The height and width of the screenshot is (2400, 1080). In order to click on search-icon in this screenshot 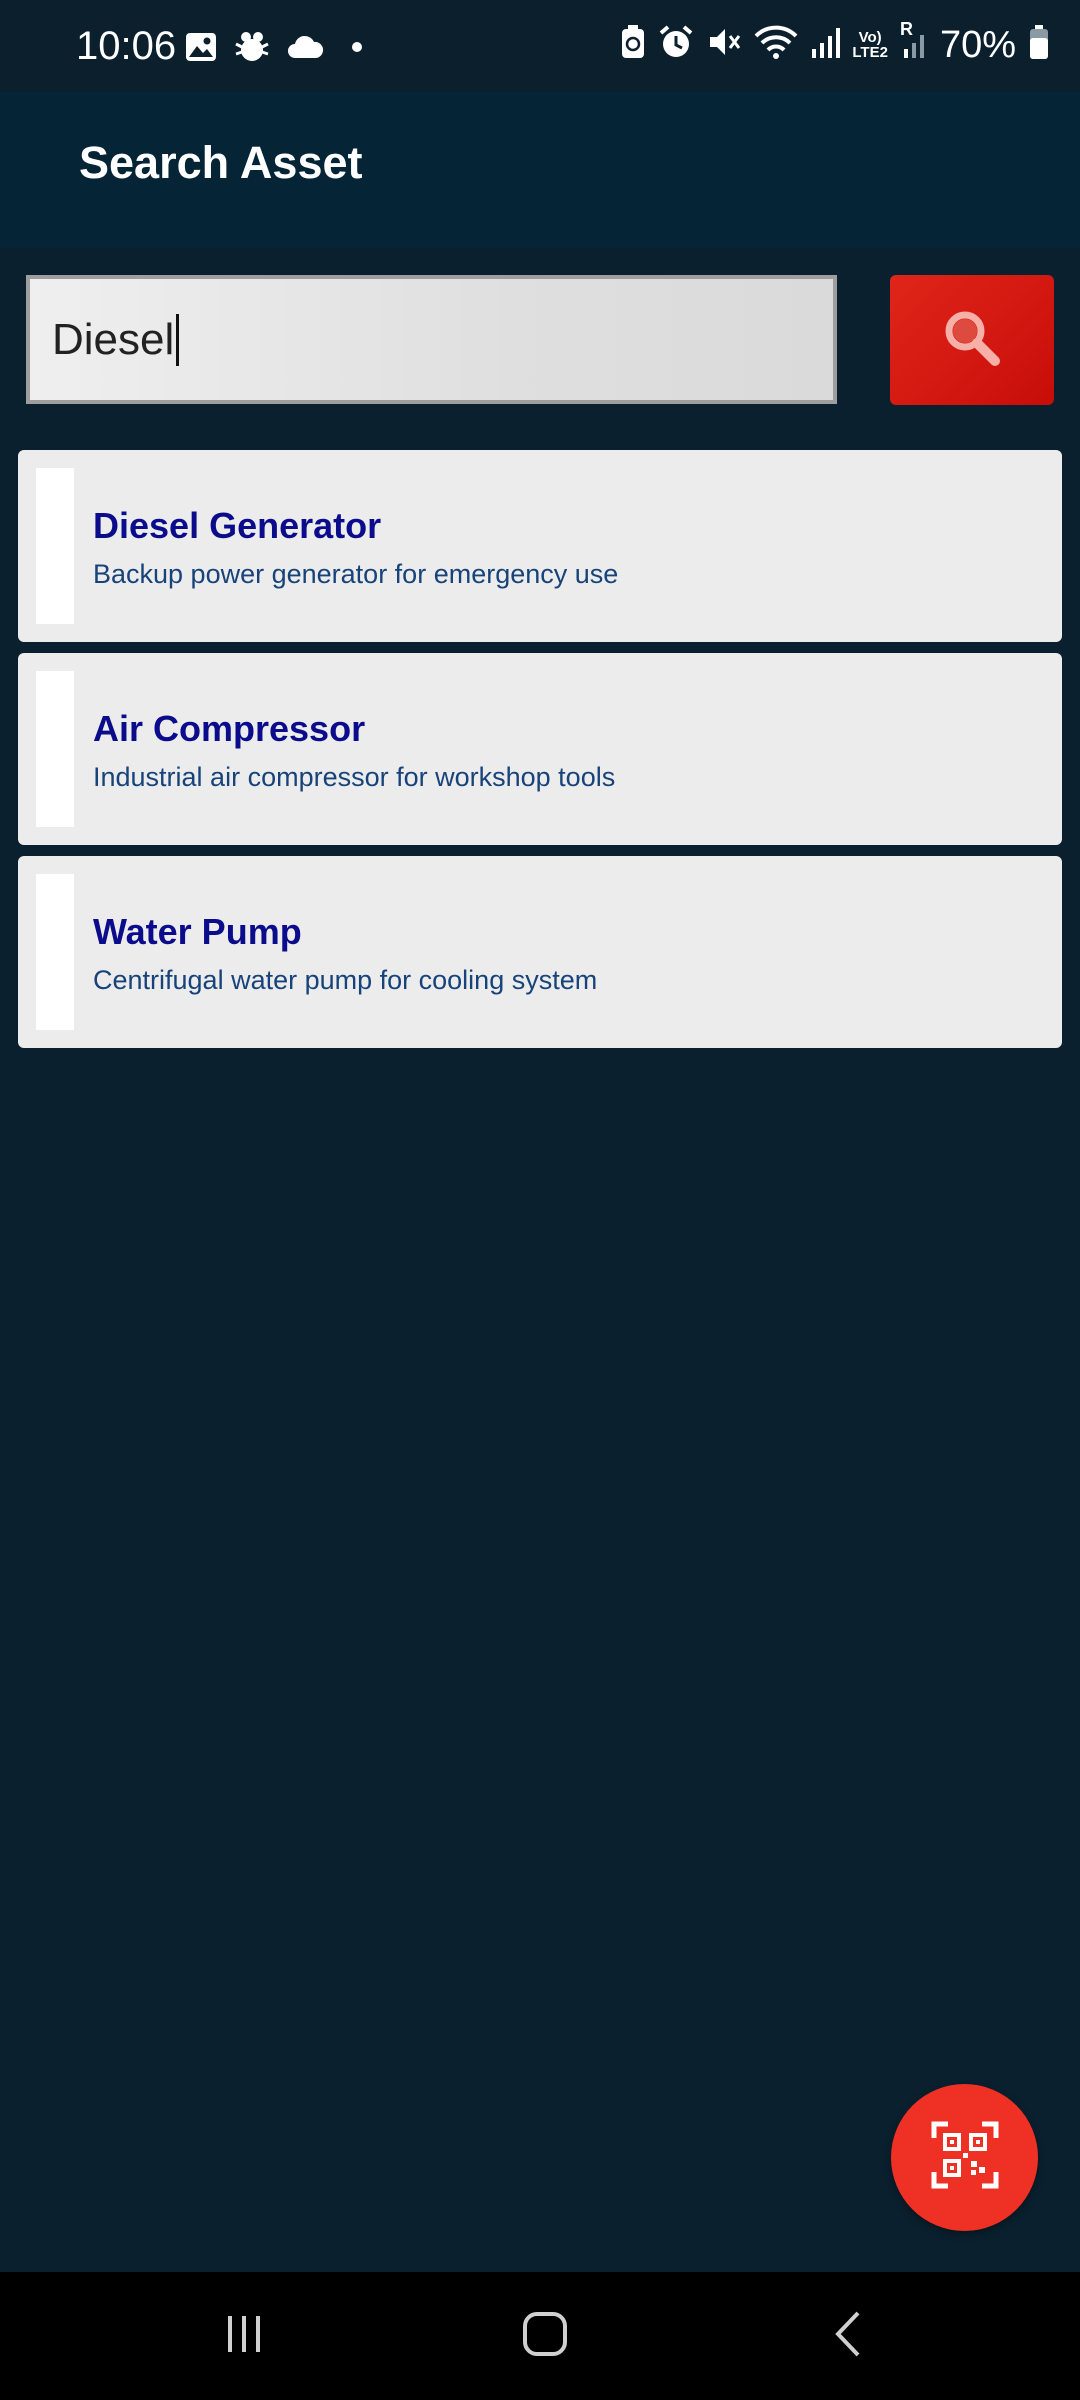, I will do `click(972, 340)`.